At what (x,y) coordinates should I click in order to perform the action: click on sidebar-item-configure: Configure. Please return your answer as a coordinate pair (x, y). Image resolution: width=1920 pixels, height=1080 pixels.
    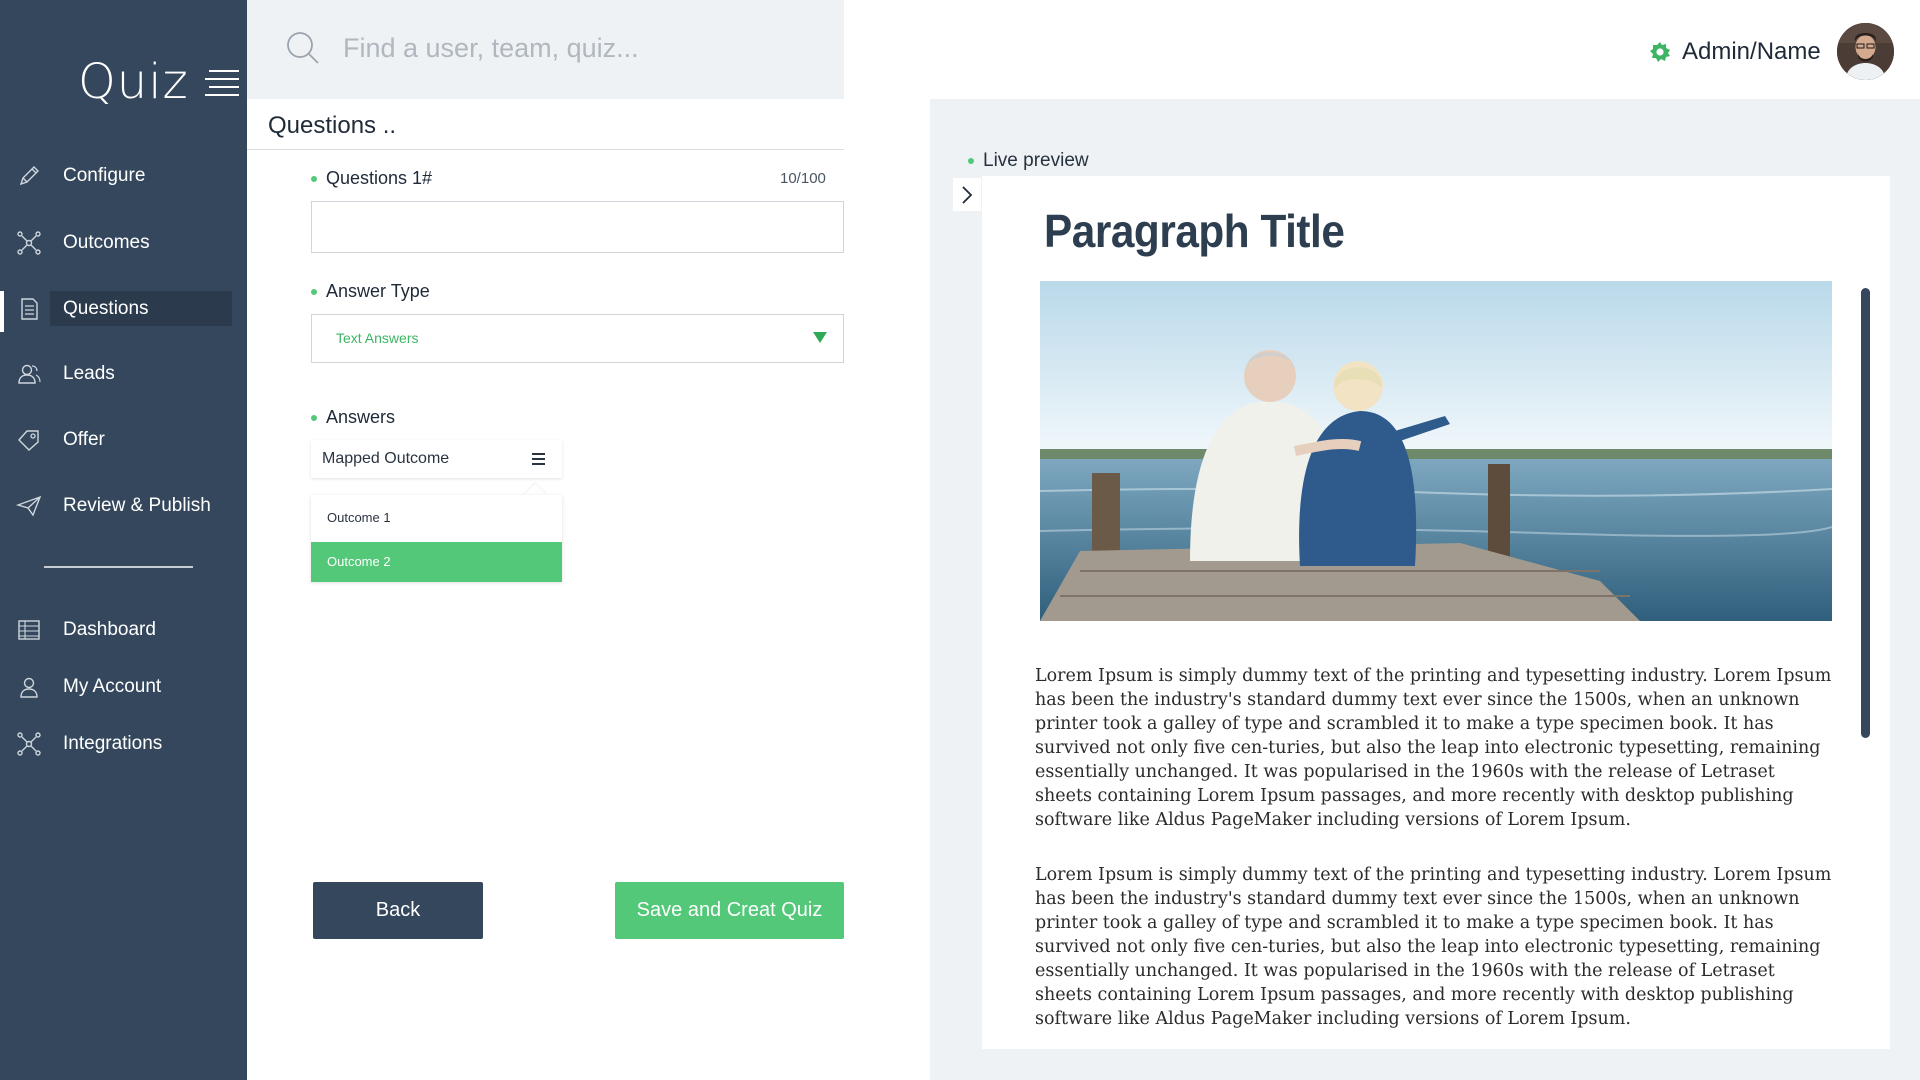
    Looking at the image, I should click on (123, 176).